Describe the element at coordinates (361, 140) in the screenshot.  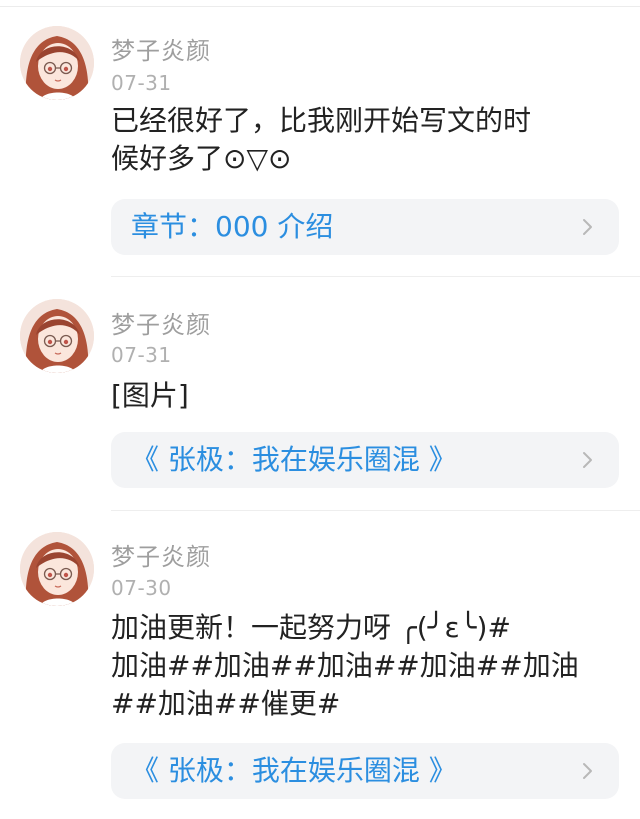
I see `comment-text: 已经很好了，比我刚开始写文的时 候好多了⊙▽⊙` at that location.